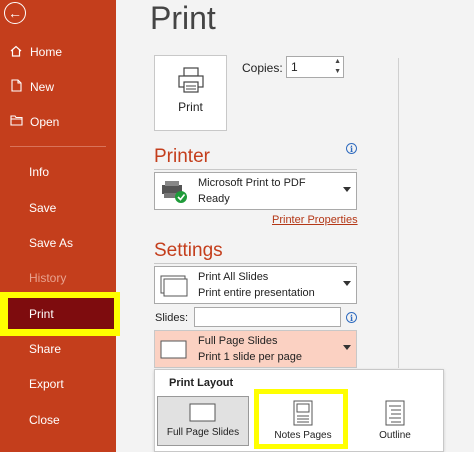 This screenshot has height=452, width=474. Describe the element at coordinates (238, 341) in the screenshot. I see `print-layout-title: Full Page Slides` at that location.